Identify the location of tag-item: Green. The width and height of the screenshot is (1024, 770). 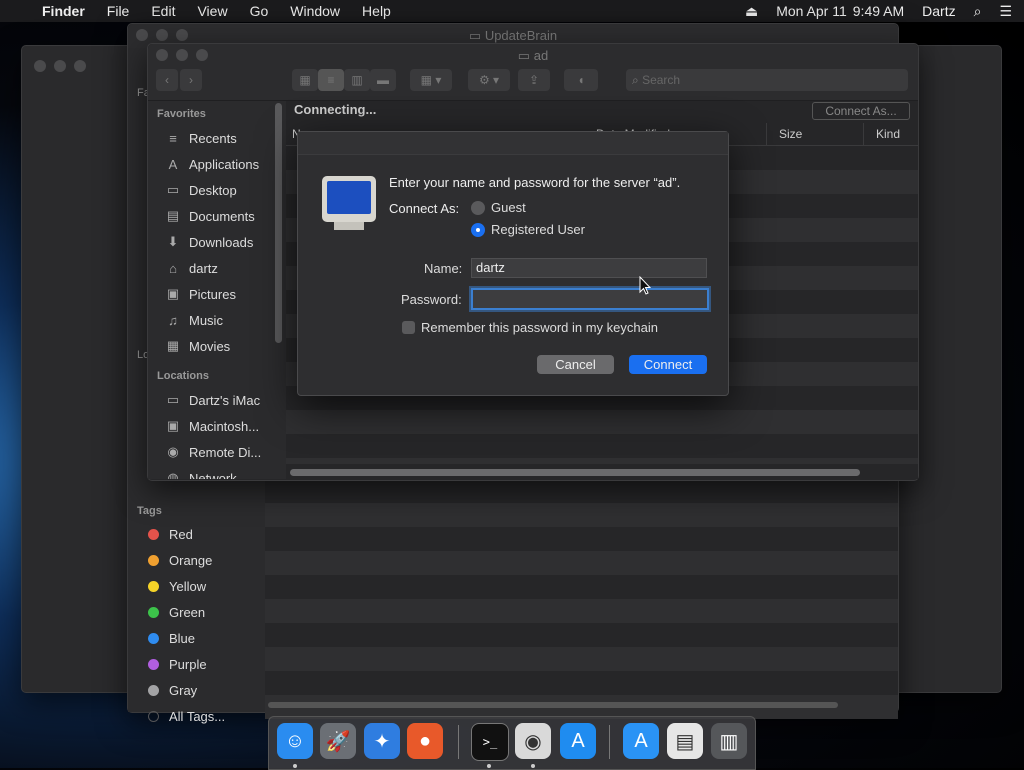
(196, 612).